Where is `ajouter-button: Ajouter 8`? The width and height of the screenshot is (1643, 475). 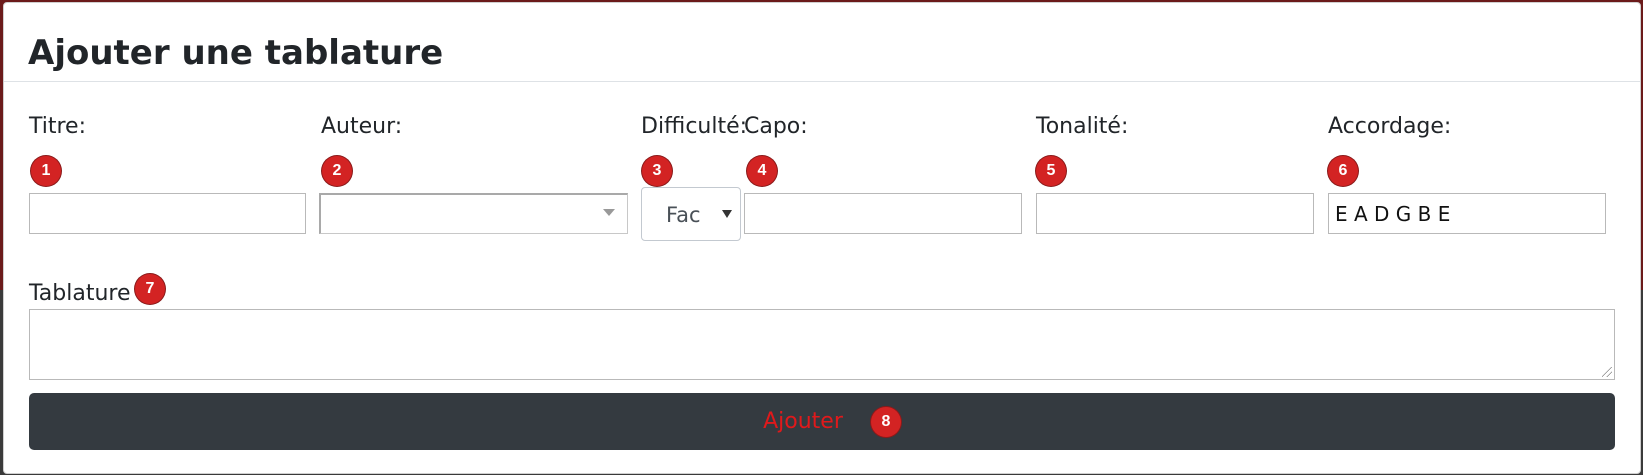 ajouter-button: Ajouter 8 is located at coordinates (822, 421).